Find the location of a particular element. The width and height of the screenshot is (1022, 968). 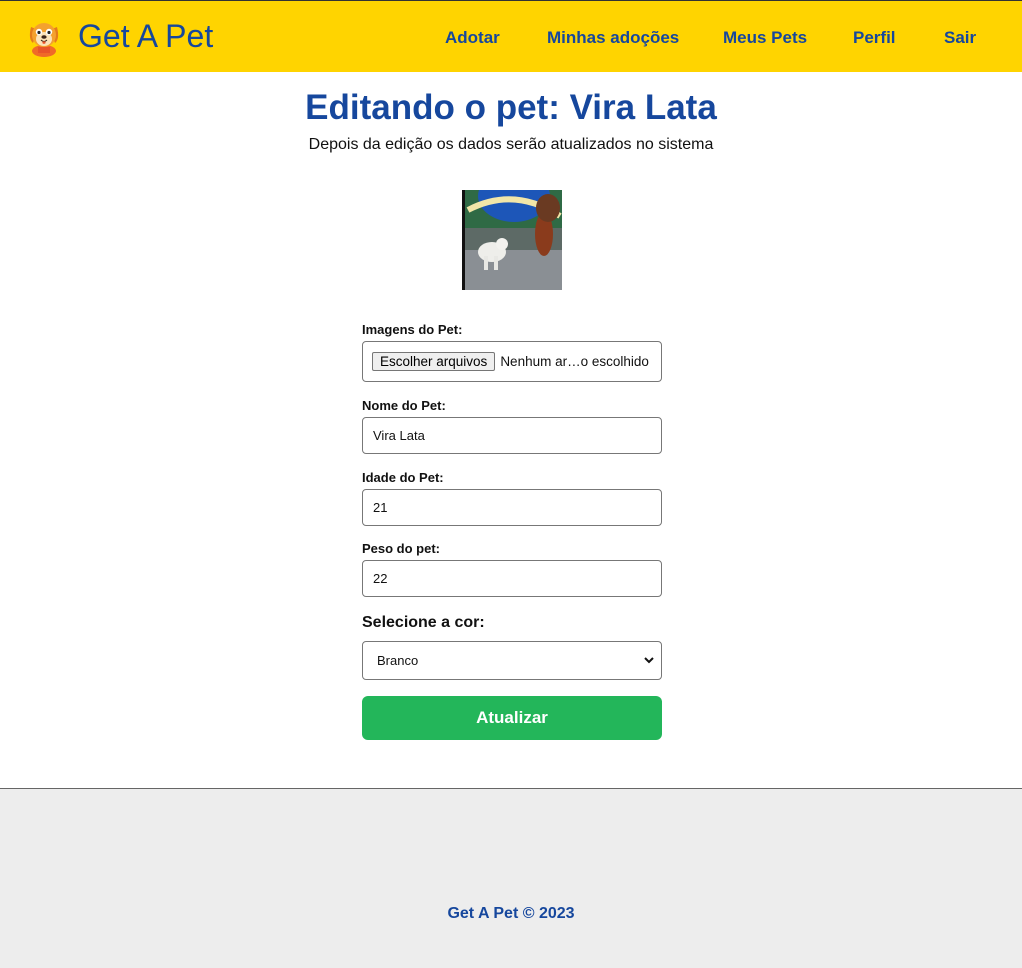

pet-color-select: Branco is located at coordinates (512, 660).